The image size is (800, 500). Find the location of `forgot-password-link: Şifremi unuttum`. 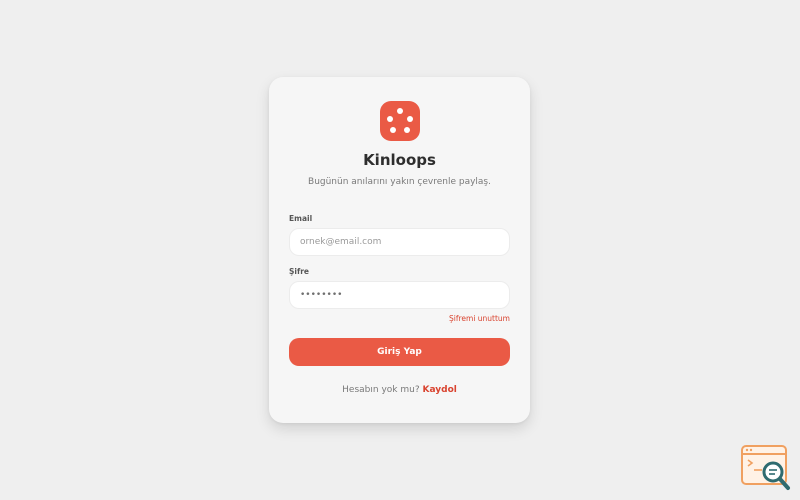

forgot-password-link: Şifremi unuttum is located at coordinates (479, 318).